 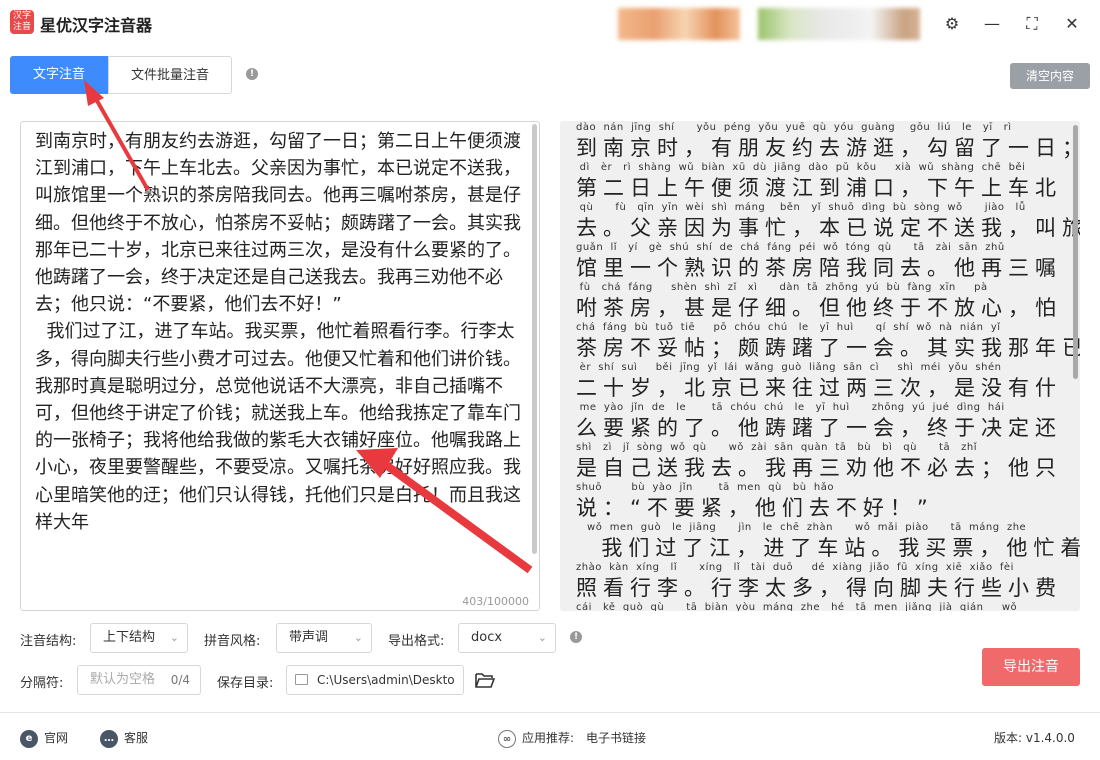 What do you see at coordinates (129, 637) in the screenshot?
I see `structure-value: 上下结构` at bounding box center [129, 637].